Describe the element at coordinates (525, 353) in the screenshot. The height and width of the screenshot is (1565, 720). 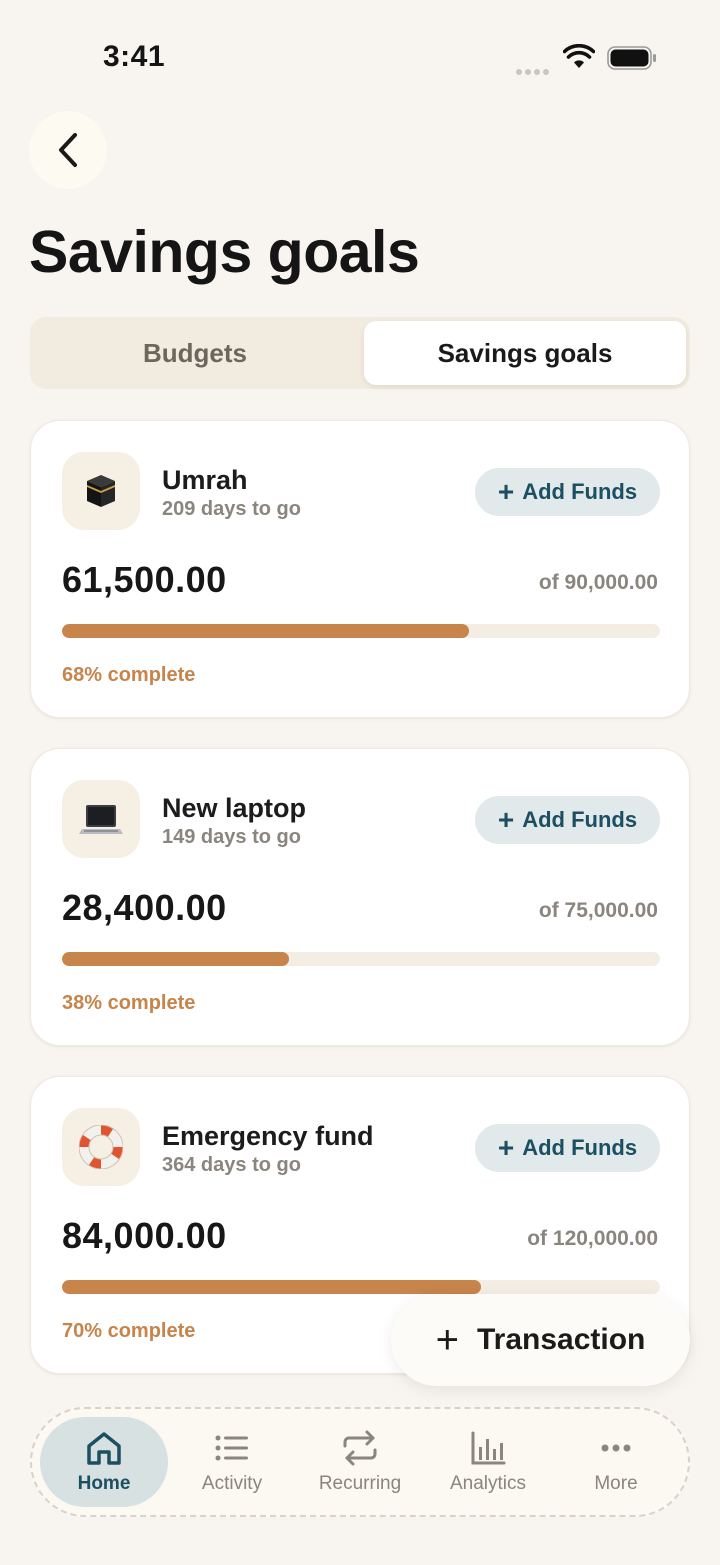
I see `tab-savings-goals: Savings goals` at that location.